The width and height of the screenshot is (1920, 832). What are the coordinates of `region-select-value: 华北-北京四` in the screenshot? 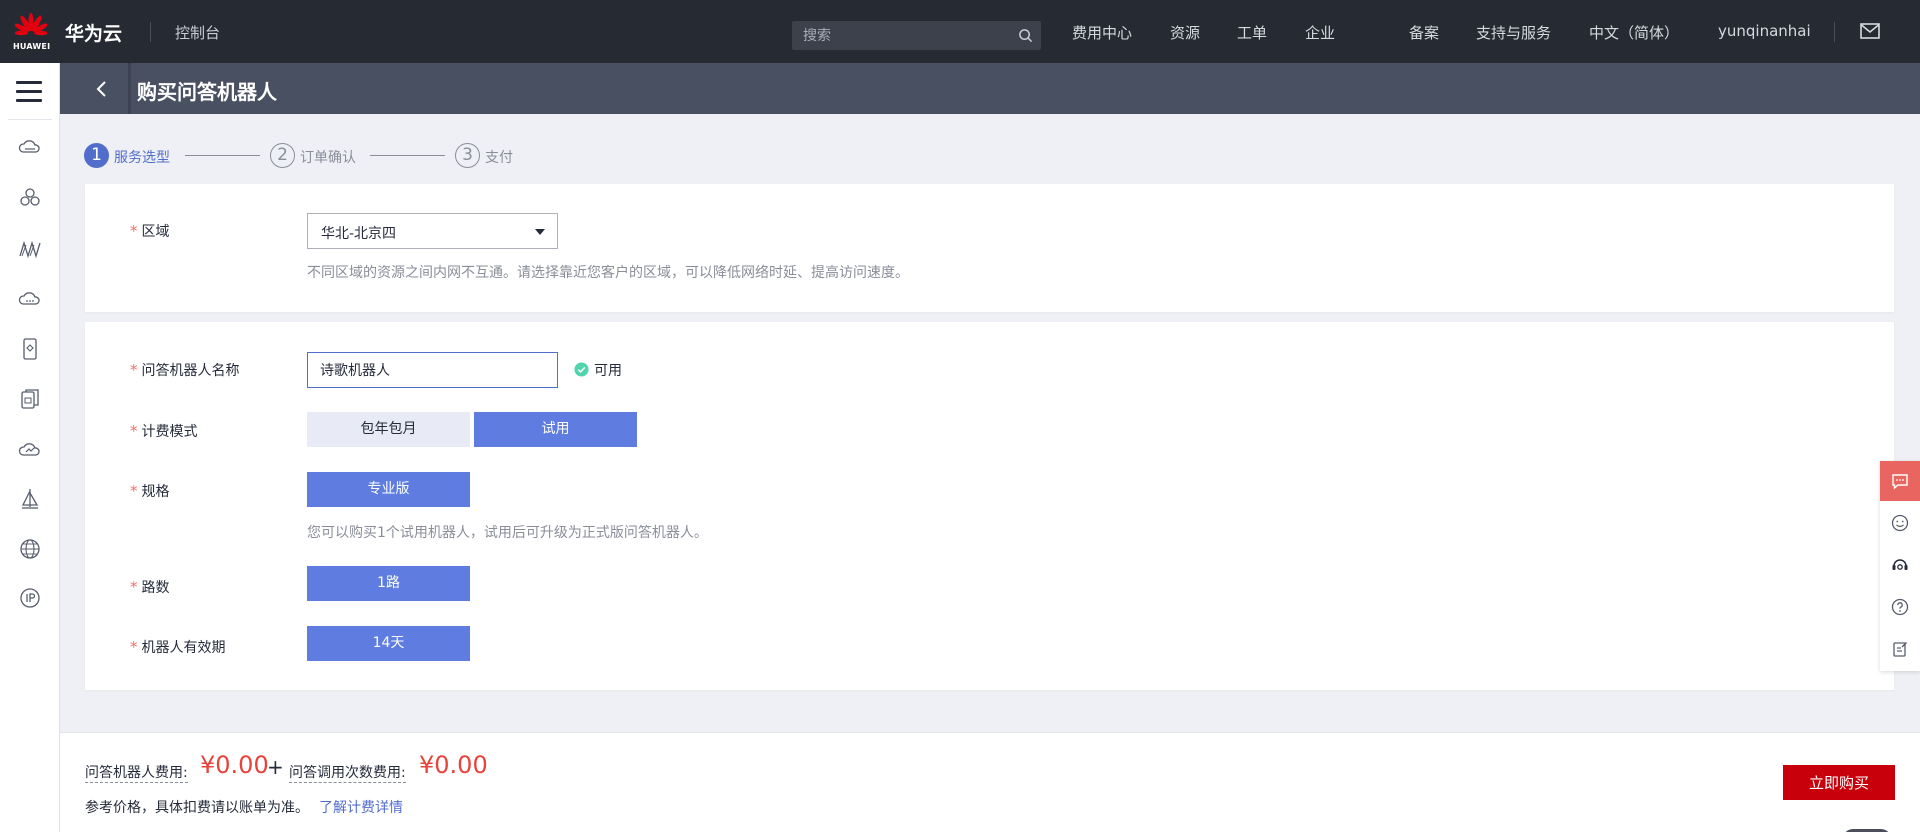 It's located at (359, 234).